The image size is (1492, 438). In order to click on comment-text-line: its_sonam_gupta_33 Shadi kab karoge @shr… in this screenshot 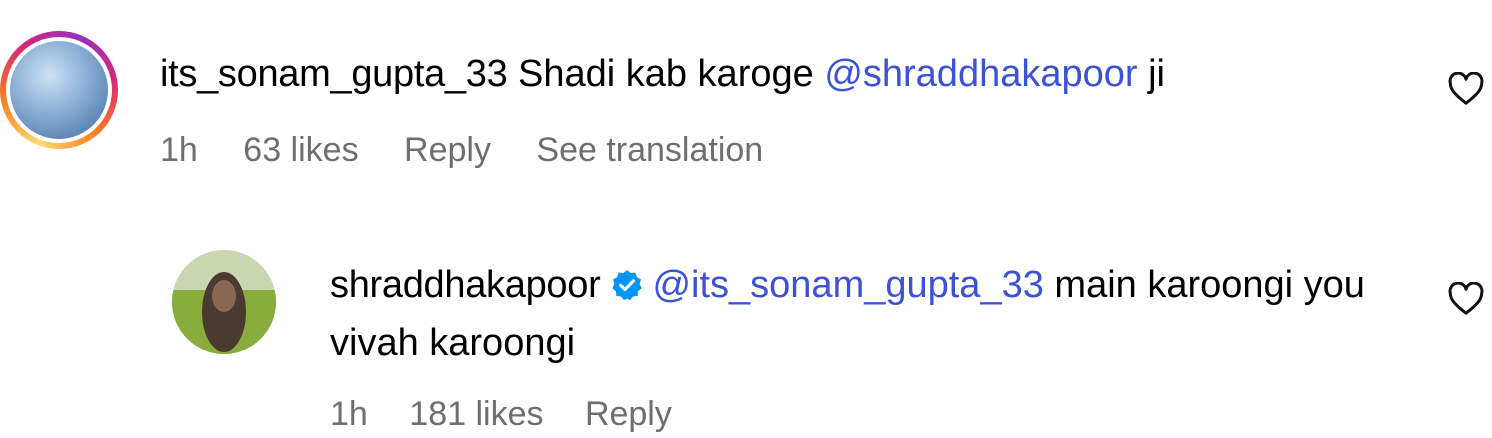, I will do `click(662, 74)`.